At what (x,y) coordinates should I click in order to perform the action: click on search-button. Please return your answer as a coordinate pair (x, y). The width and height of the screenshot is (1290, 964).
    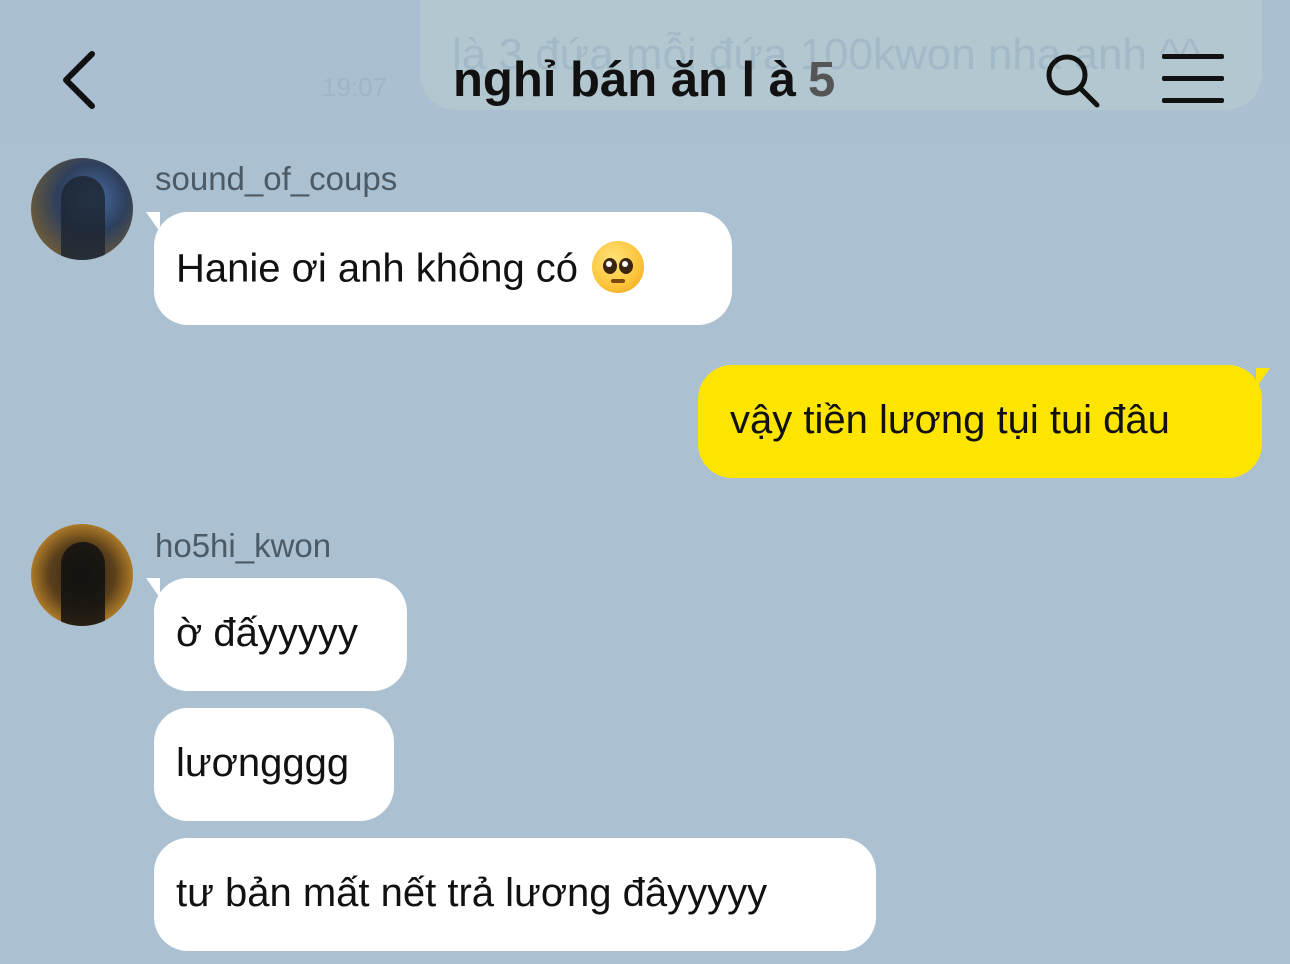
    Looking at the image, I should click on (1072, 80).